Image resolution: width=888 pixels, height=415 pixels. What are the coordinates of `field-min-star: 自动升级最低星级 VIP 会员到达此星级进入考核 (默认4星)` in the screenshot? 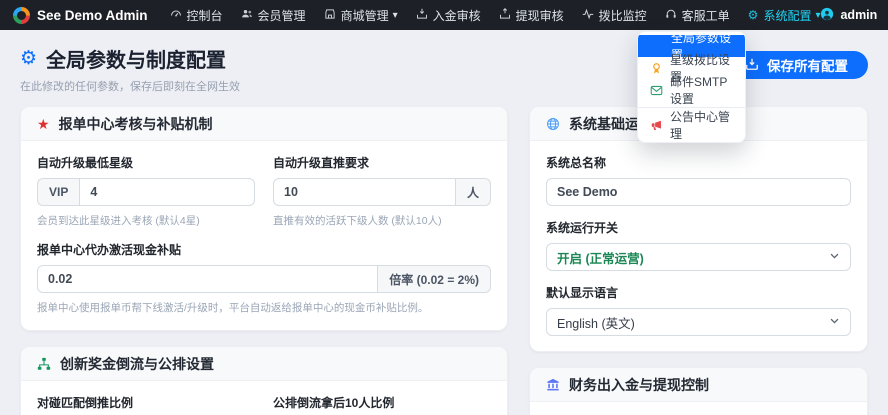 It's located at (146, 191).